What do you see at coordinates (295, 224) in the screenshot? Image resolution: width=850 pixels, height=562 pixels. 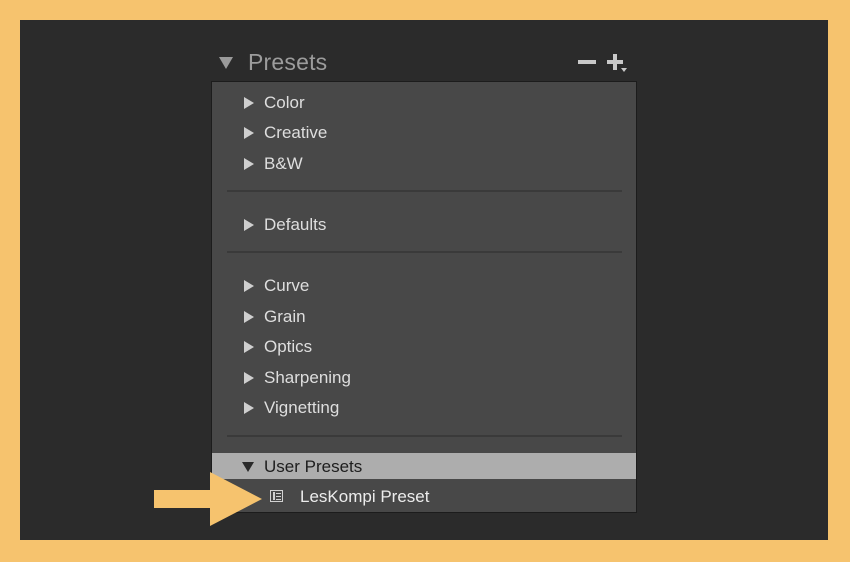 I see `preset-group-label: Defaults` at bounding box center [295, 224].